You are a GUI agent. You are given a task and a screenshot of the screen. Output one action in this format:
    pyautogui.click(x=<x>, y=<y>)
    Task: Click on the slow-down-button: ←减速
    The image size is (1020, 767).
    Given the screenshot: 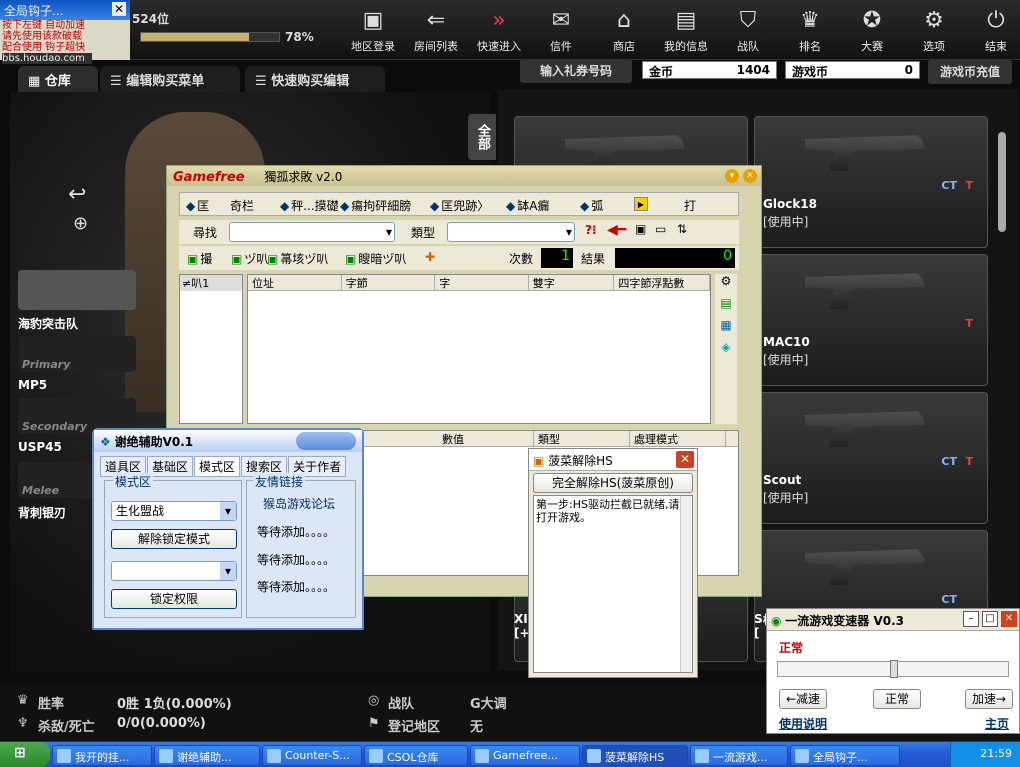 What is the action you would take?
    pyautogui.click(x=803, y=699)
    